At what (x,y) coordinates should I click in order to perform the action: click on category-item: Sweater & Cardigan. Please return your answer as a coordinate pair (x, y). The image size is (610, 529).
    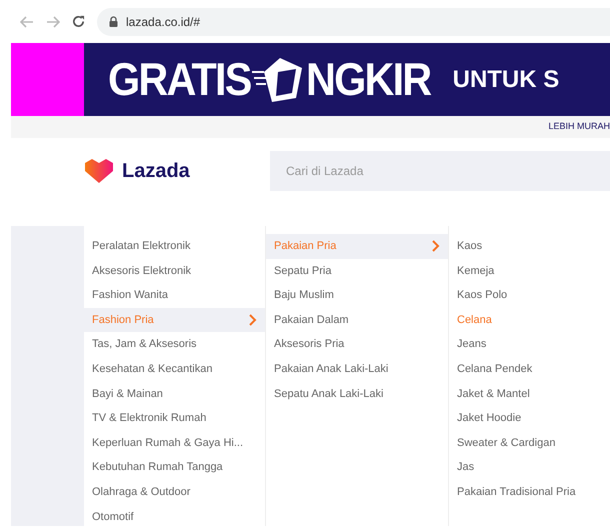
    Looking at the image, I should click on (529, 443).